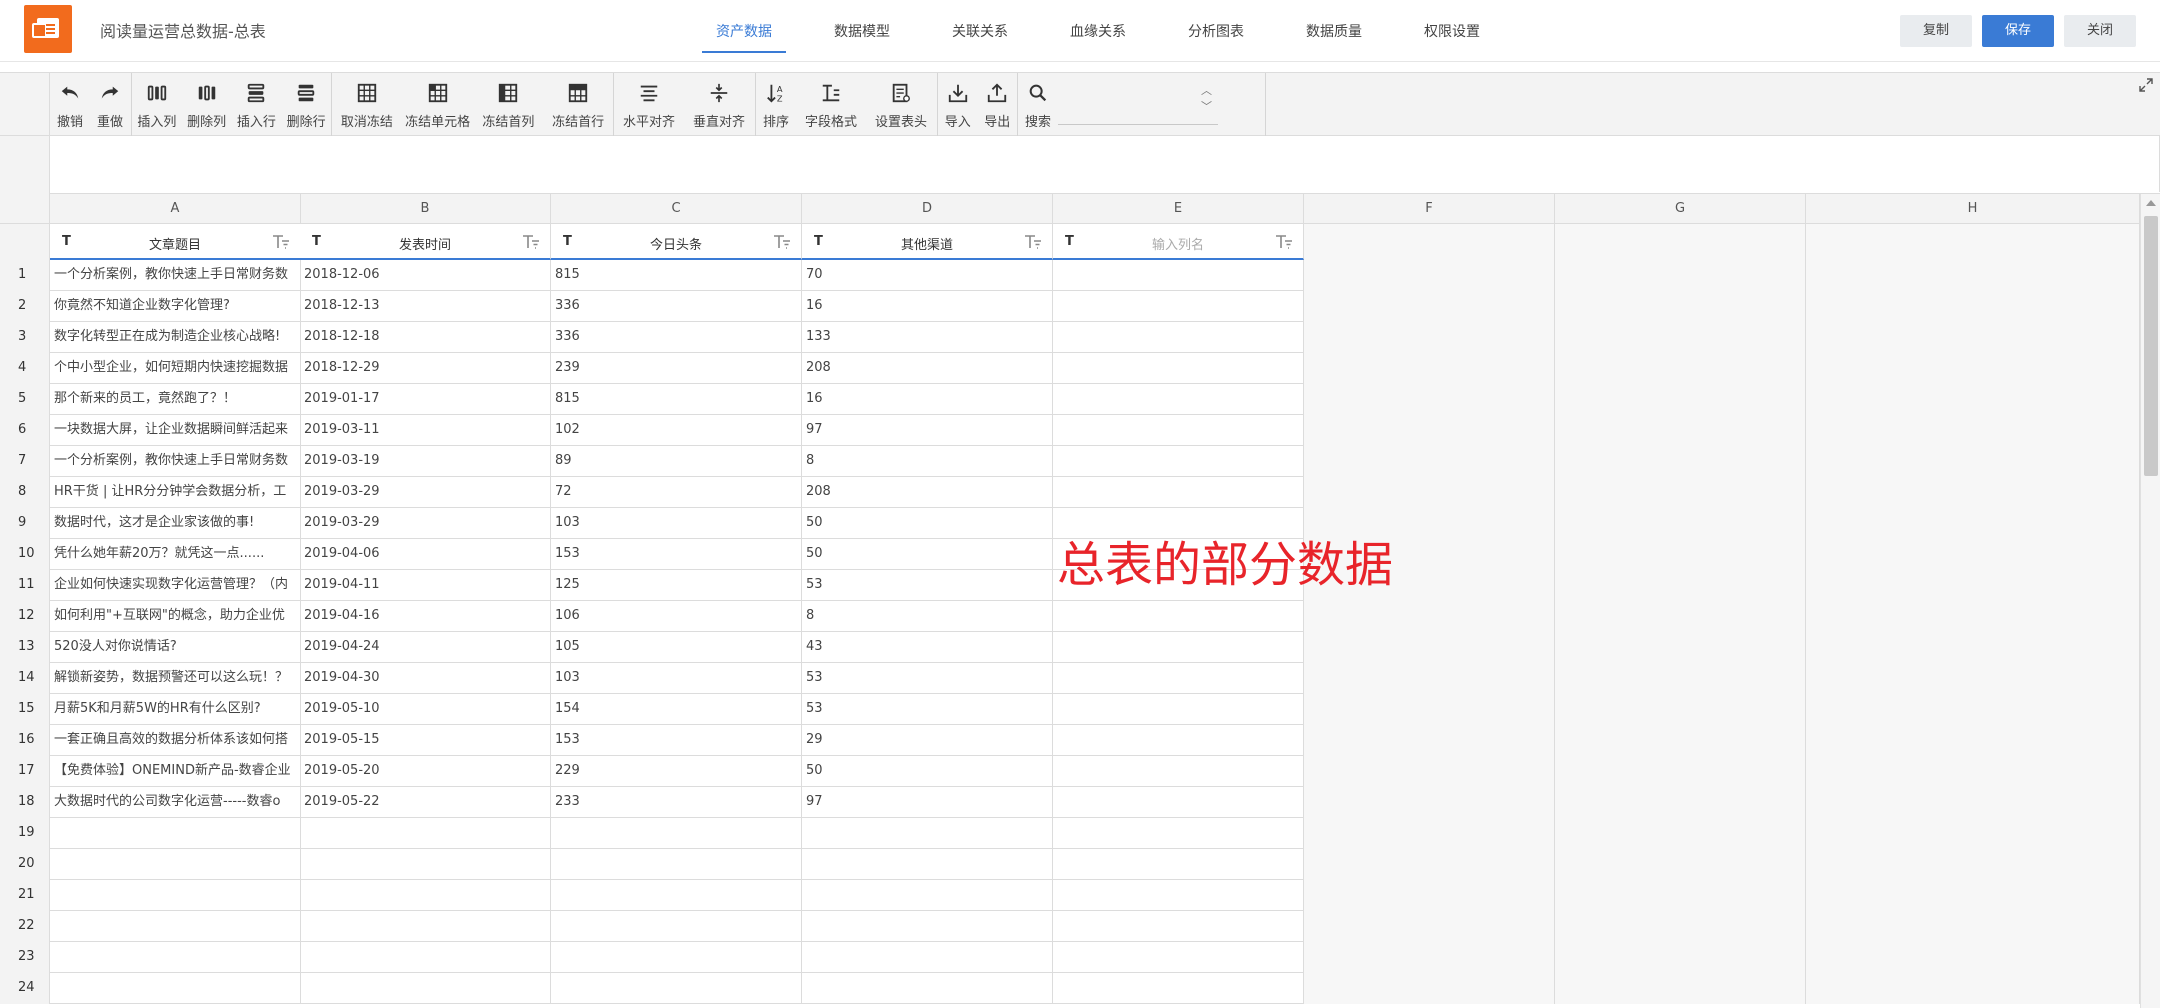 This screenshot has height=1008, width=2160. I want to click on vertical-scrollbar, so click(2150, 601).